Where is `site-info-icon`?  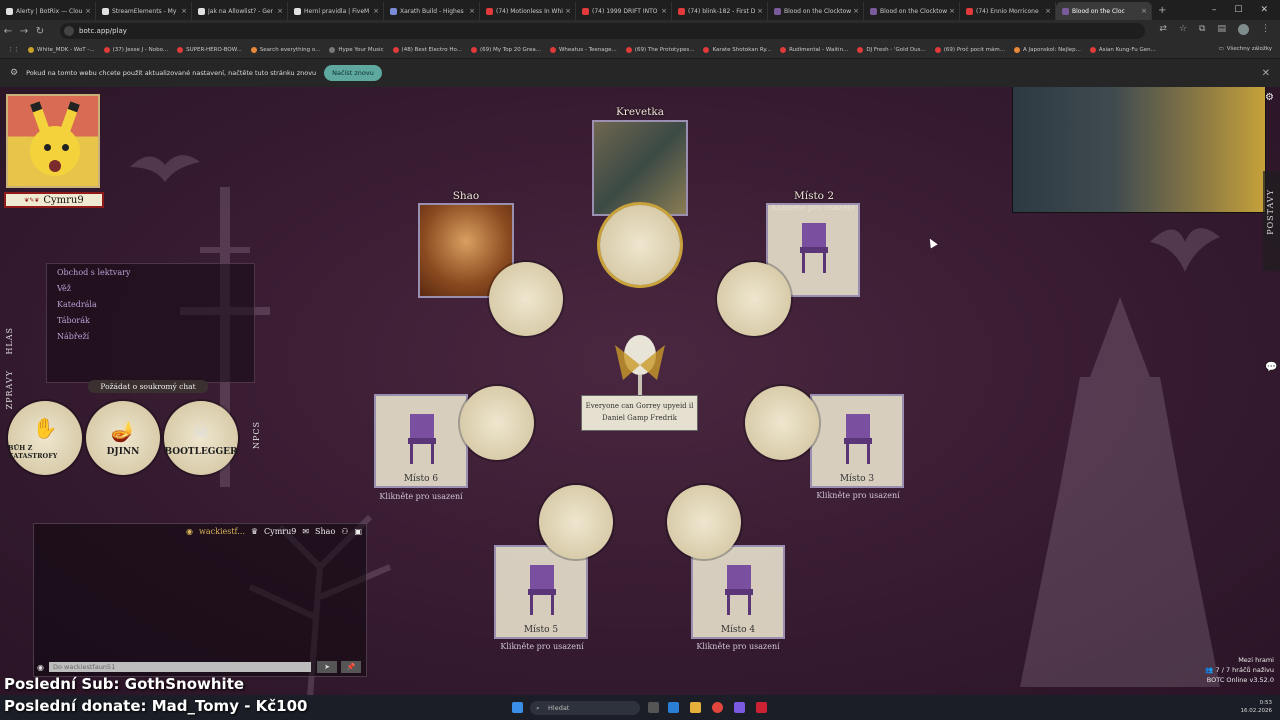 site-info-icon is located at coordinates (69, 31).